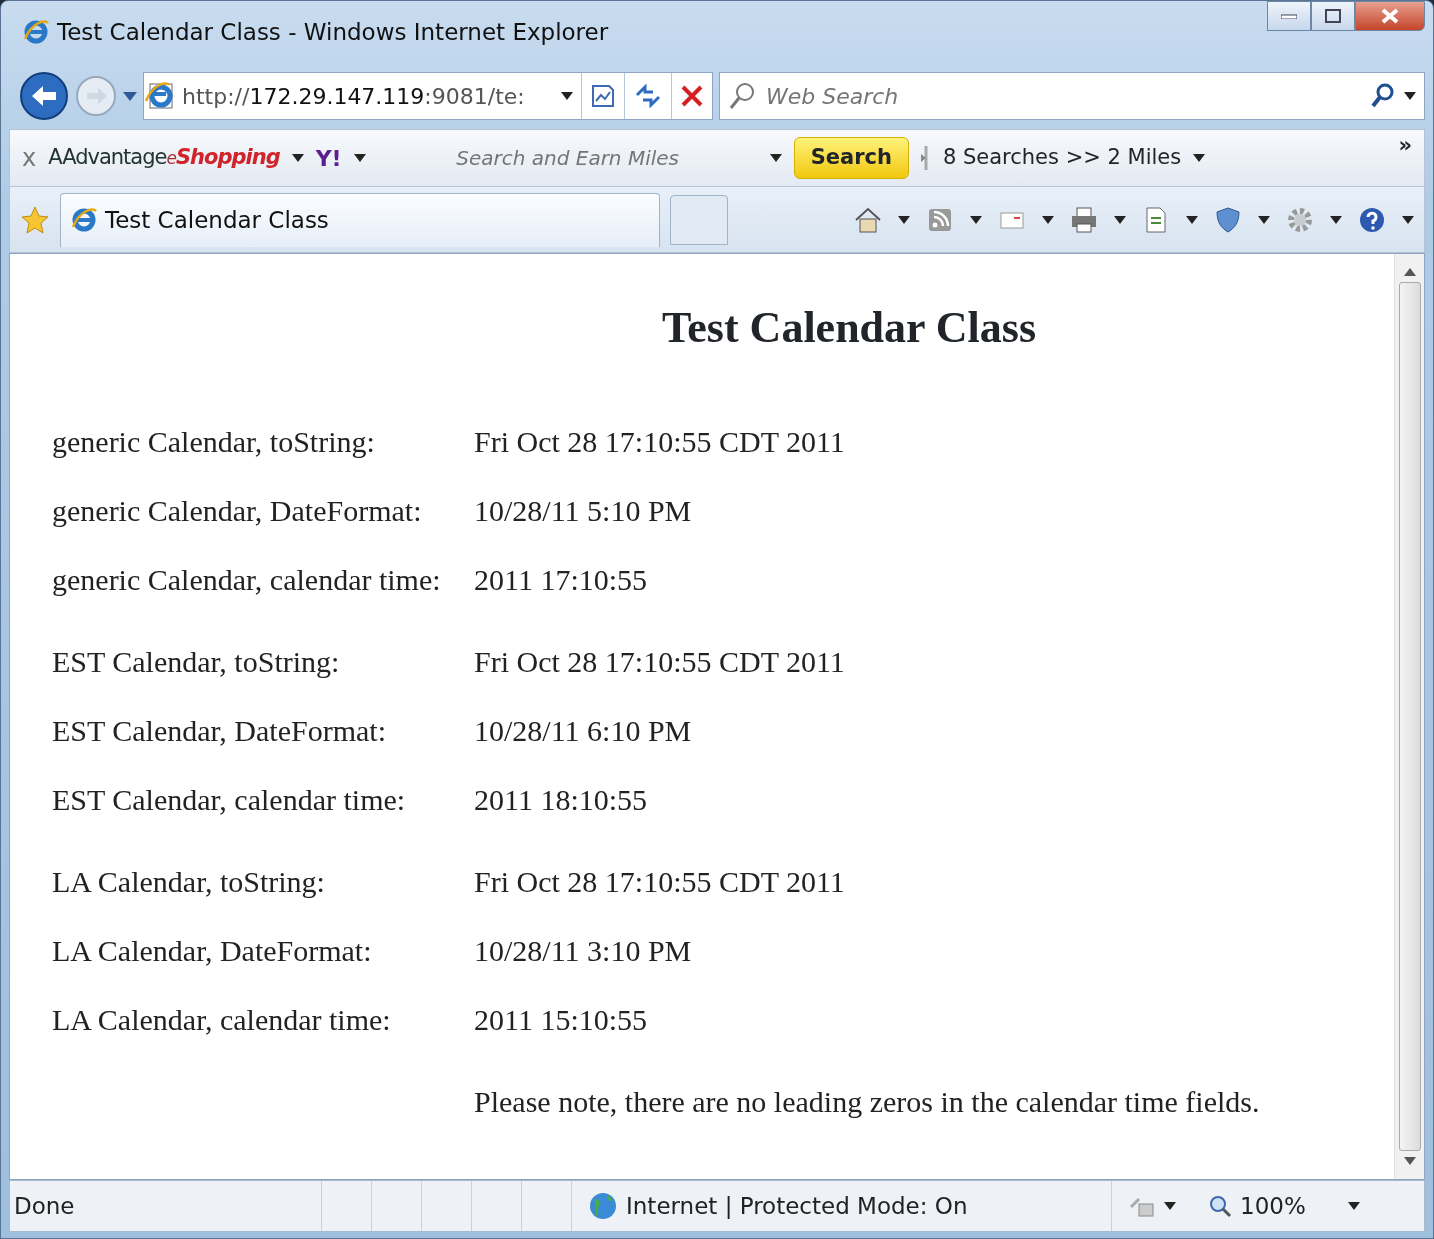  Describe the element at coordinates (1084, 219) in the screenshot. I see `print-icon` at that location.